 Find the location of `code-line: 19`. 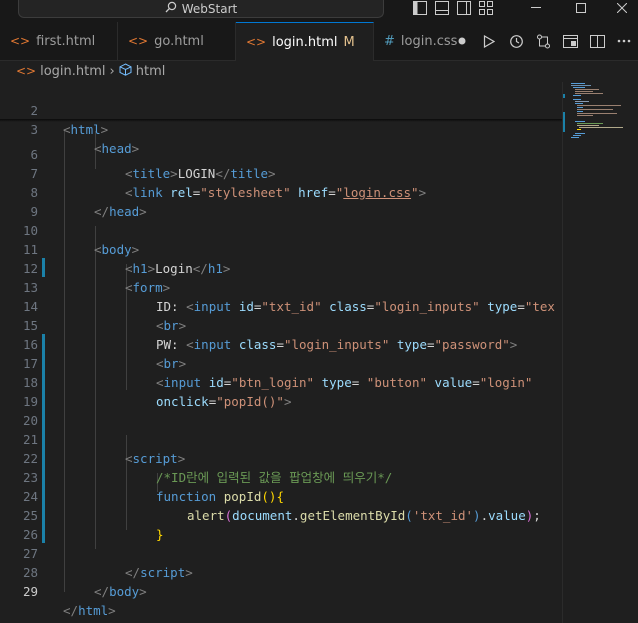

code-line: 19 is located at coordinates (281, 391).